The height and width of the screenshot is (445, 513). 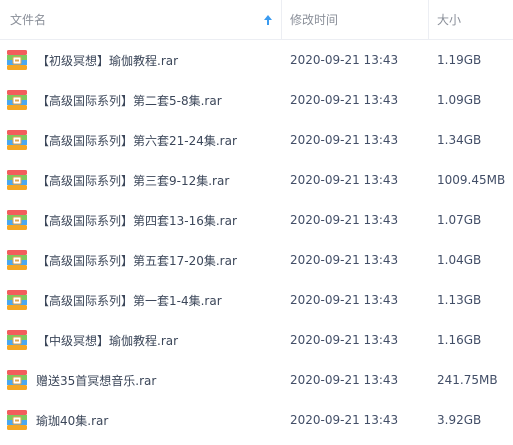 I want to click on file-name: 【初级冥想】瑜伽教程.rar, so click(x=107, y=60).